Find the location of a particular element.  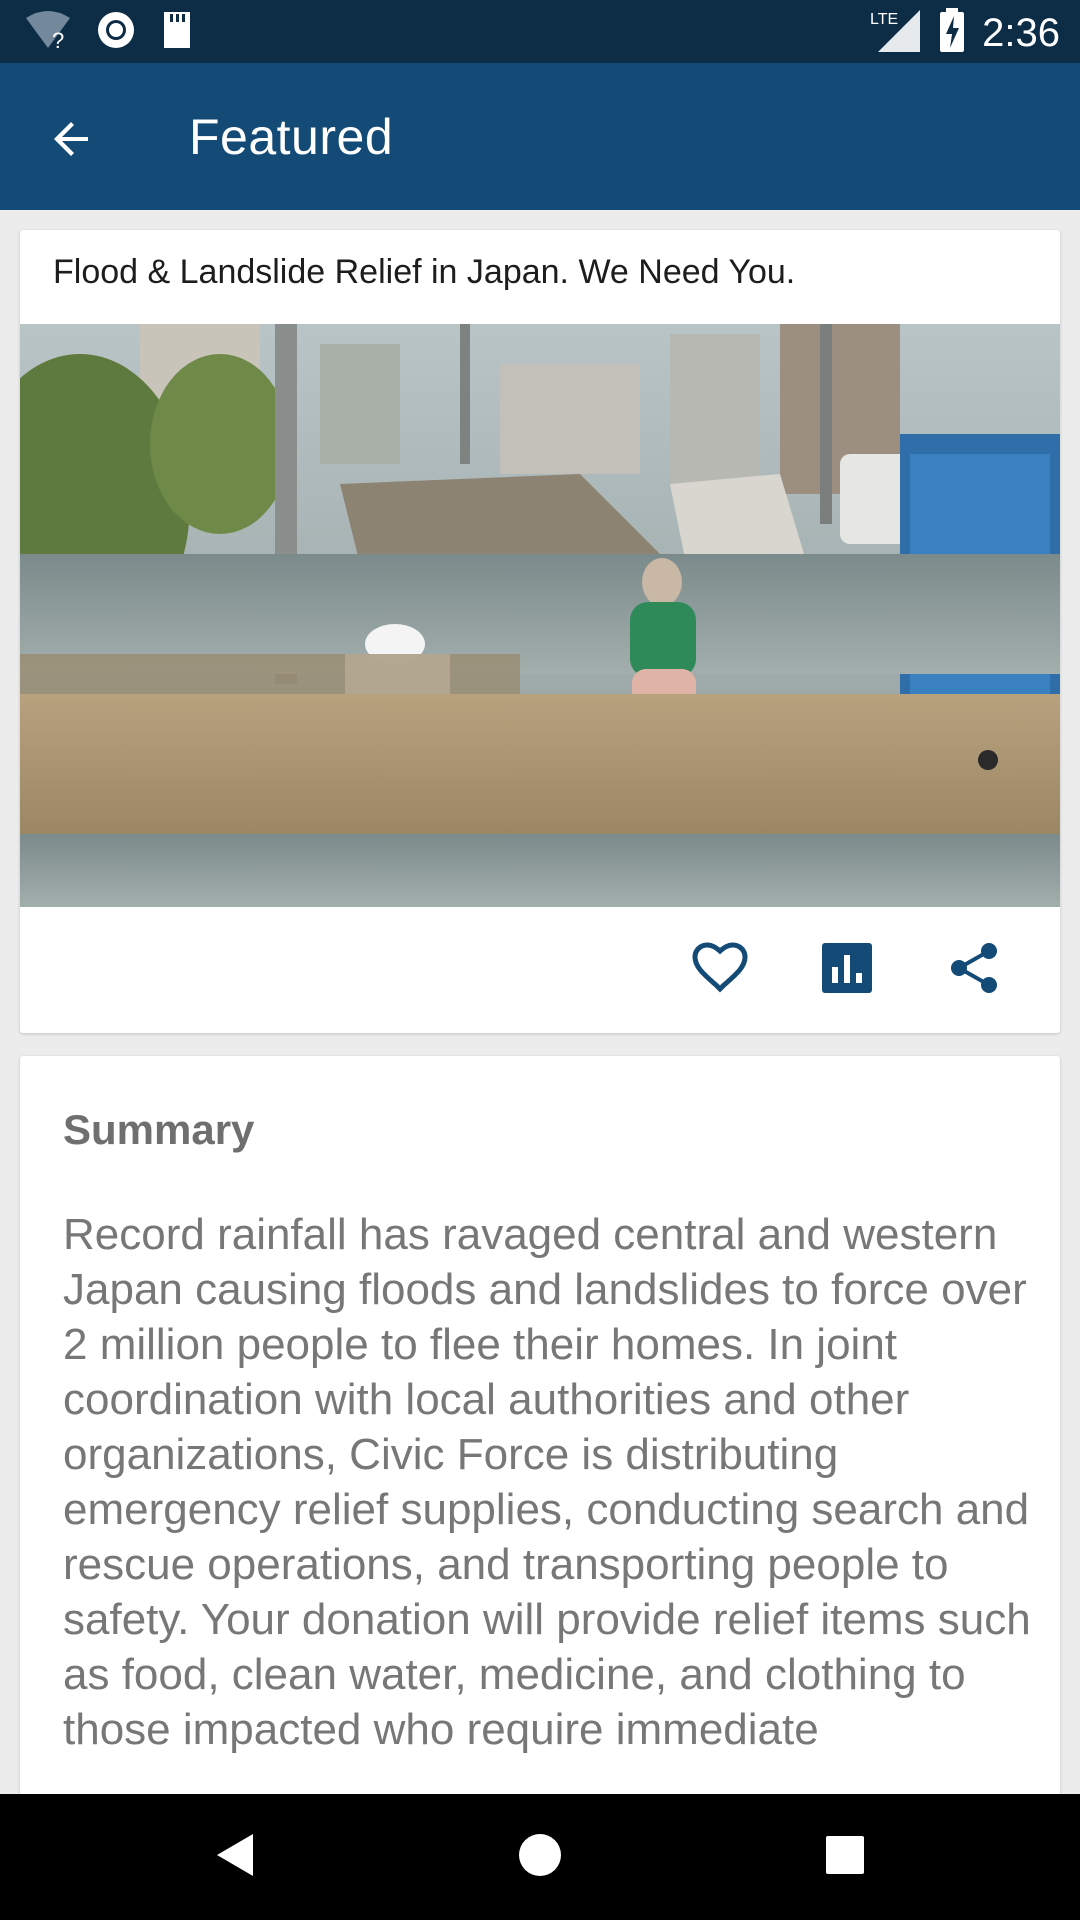

bar-chart-icon is located at coordinates (847, 970).